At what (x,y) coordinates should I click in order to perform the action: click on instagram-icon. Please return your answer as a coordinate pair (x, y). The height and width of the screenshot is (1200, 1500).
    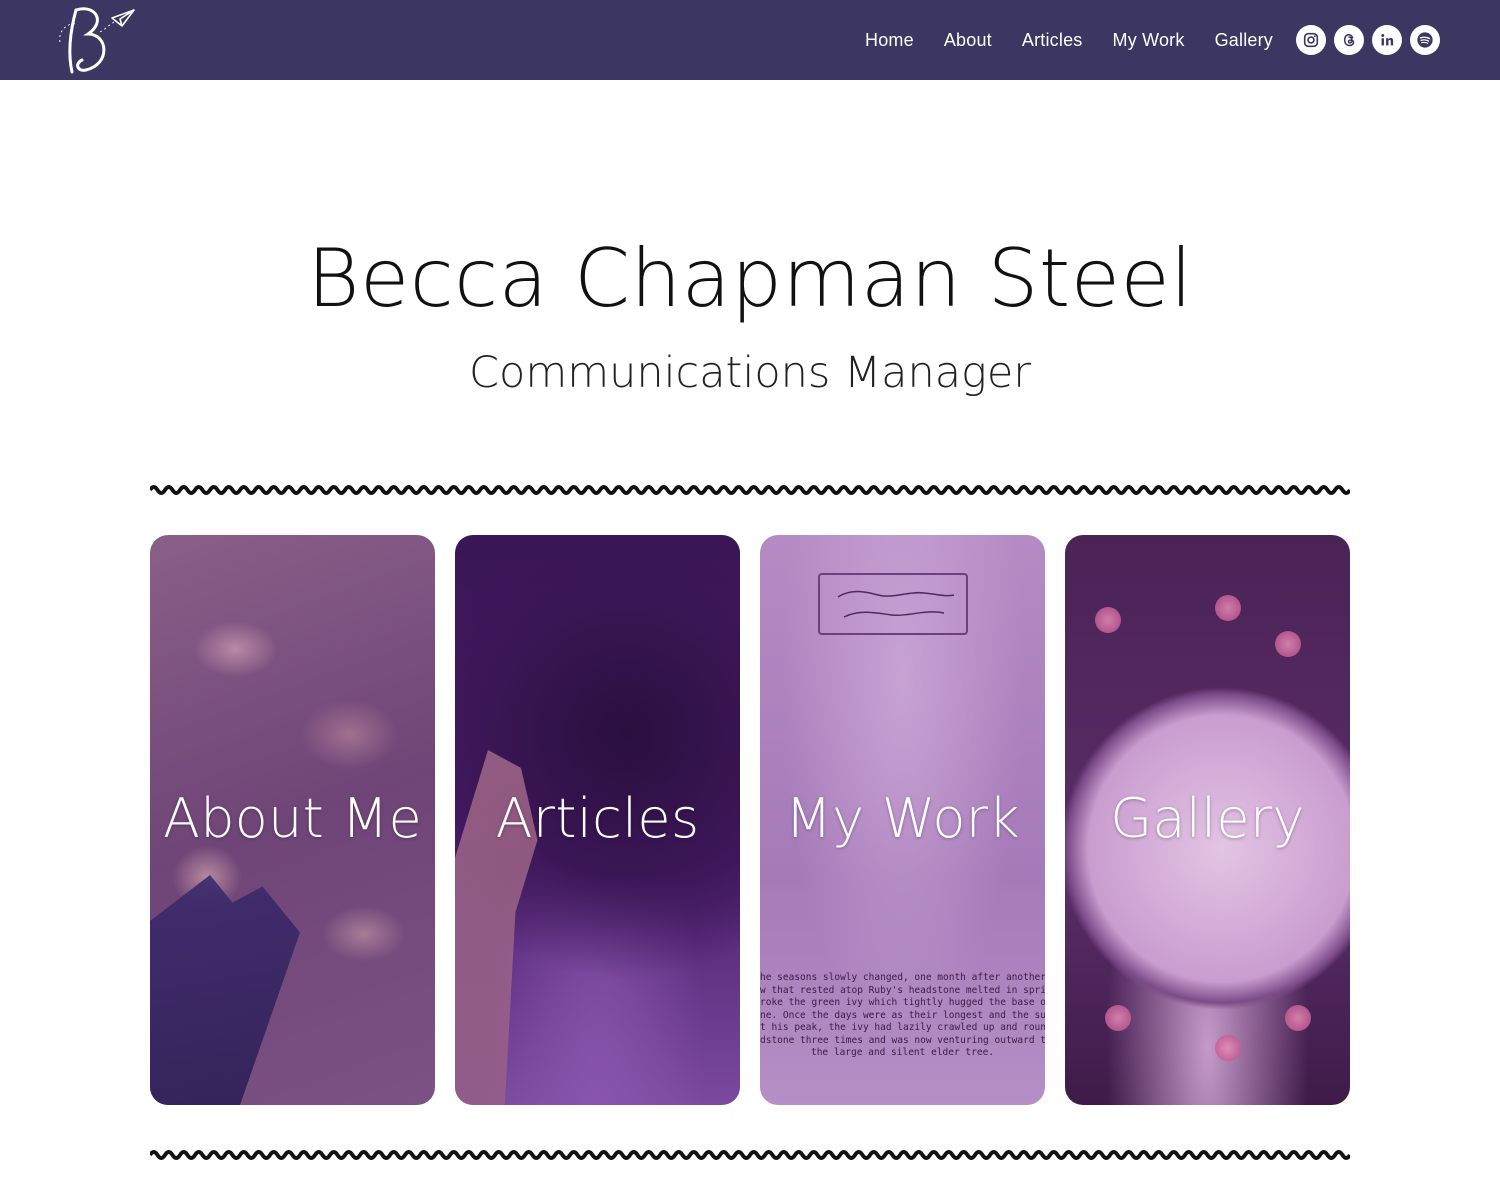
    Looking at the image, I should click on (1311, 40).